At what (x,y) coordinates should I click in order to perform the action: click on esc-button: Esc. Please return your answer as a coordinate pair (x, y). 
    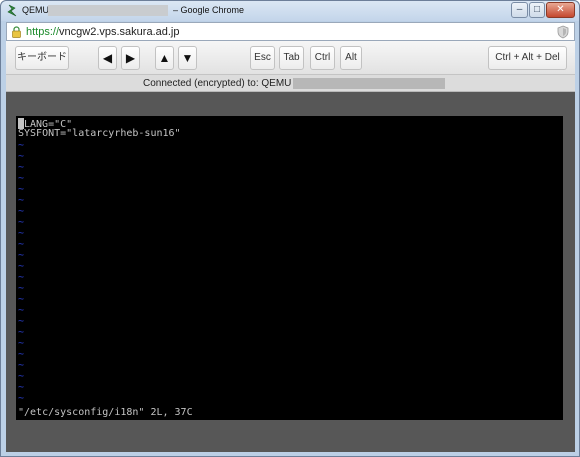
    Looking at the image, I should click on (262, 58).